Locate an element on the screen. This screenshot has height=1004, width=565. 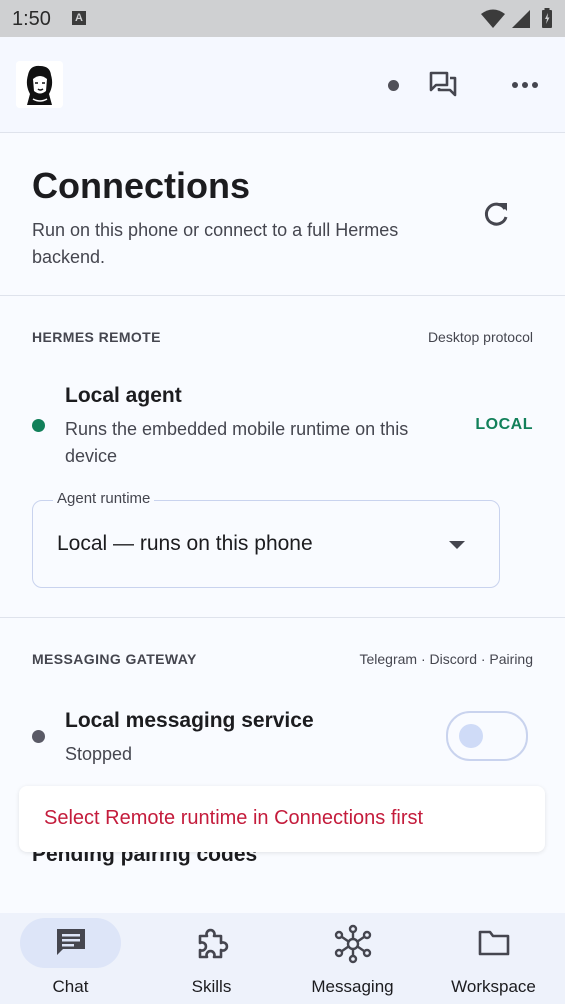
local-badge: LOCAL is located at coordinates (504, 424).